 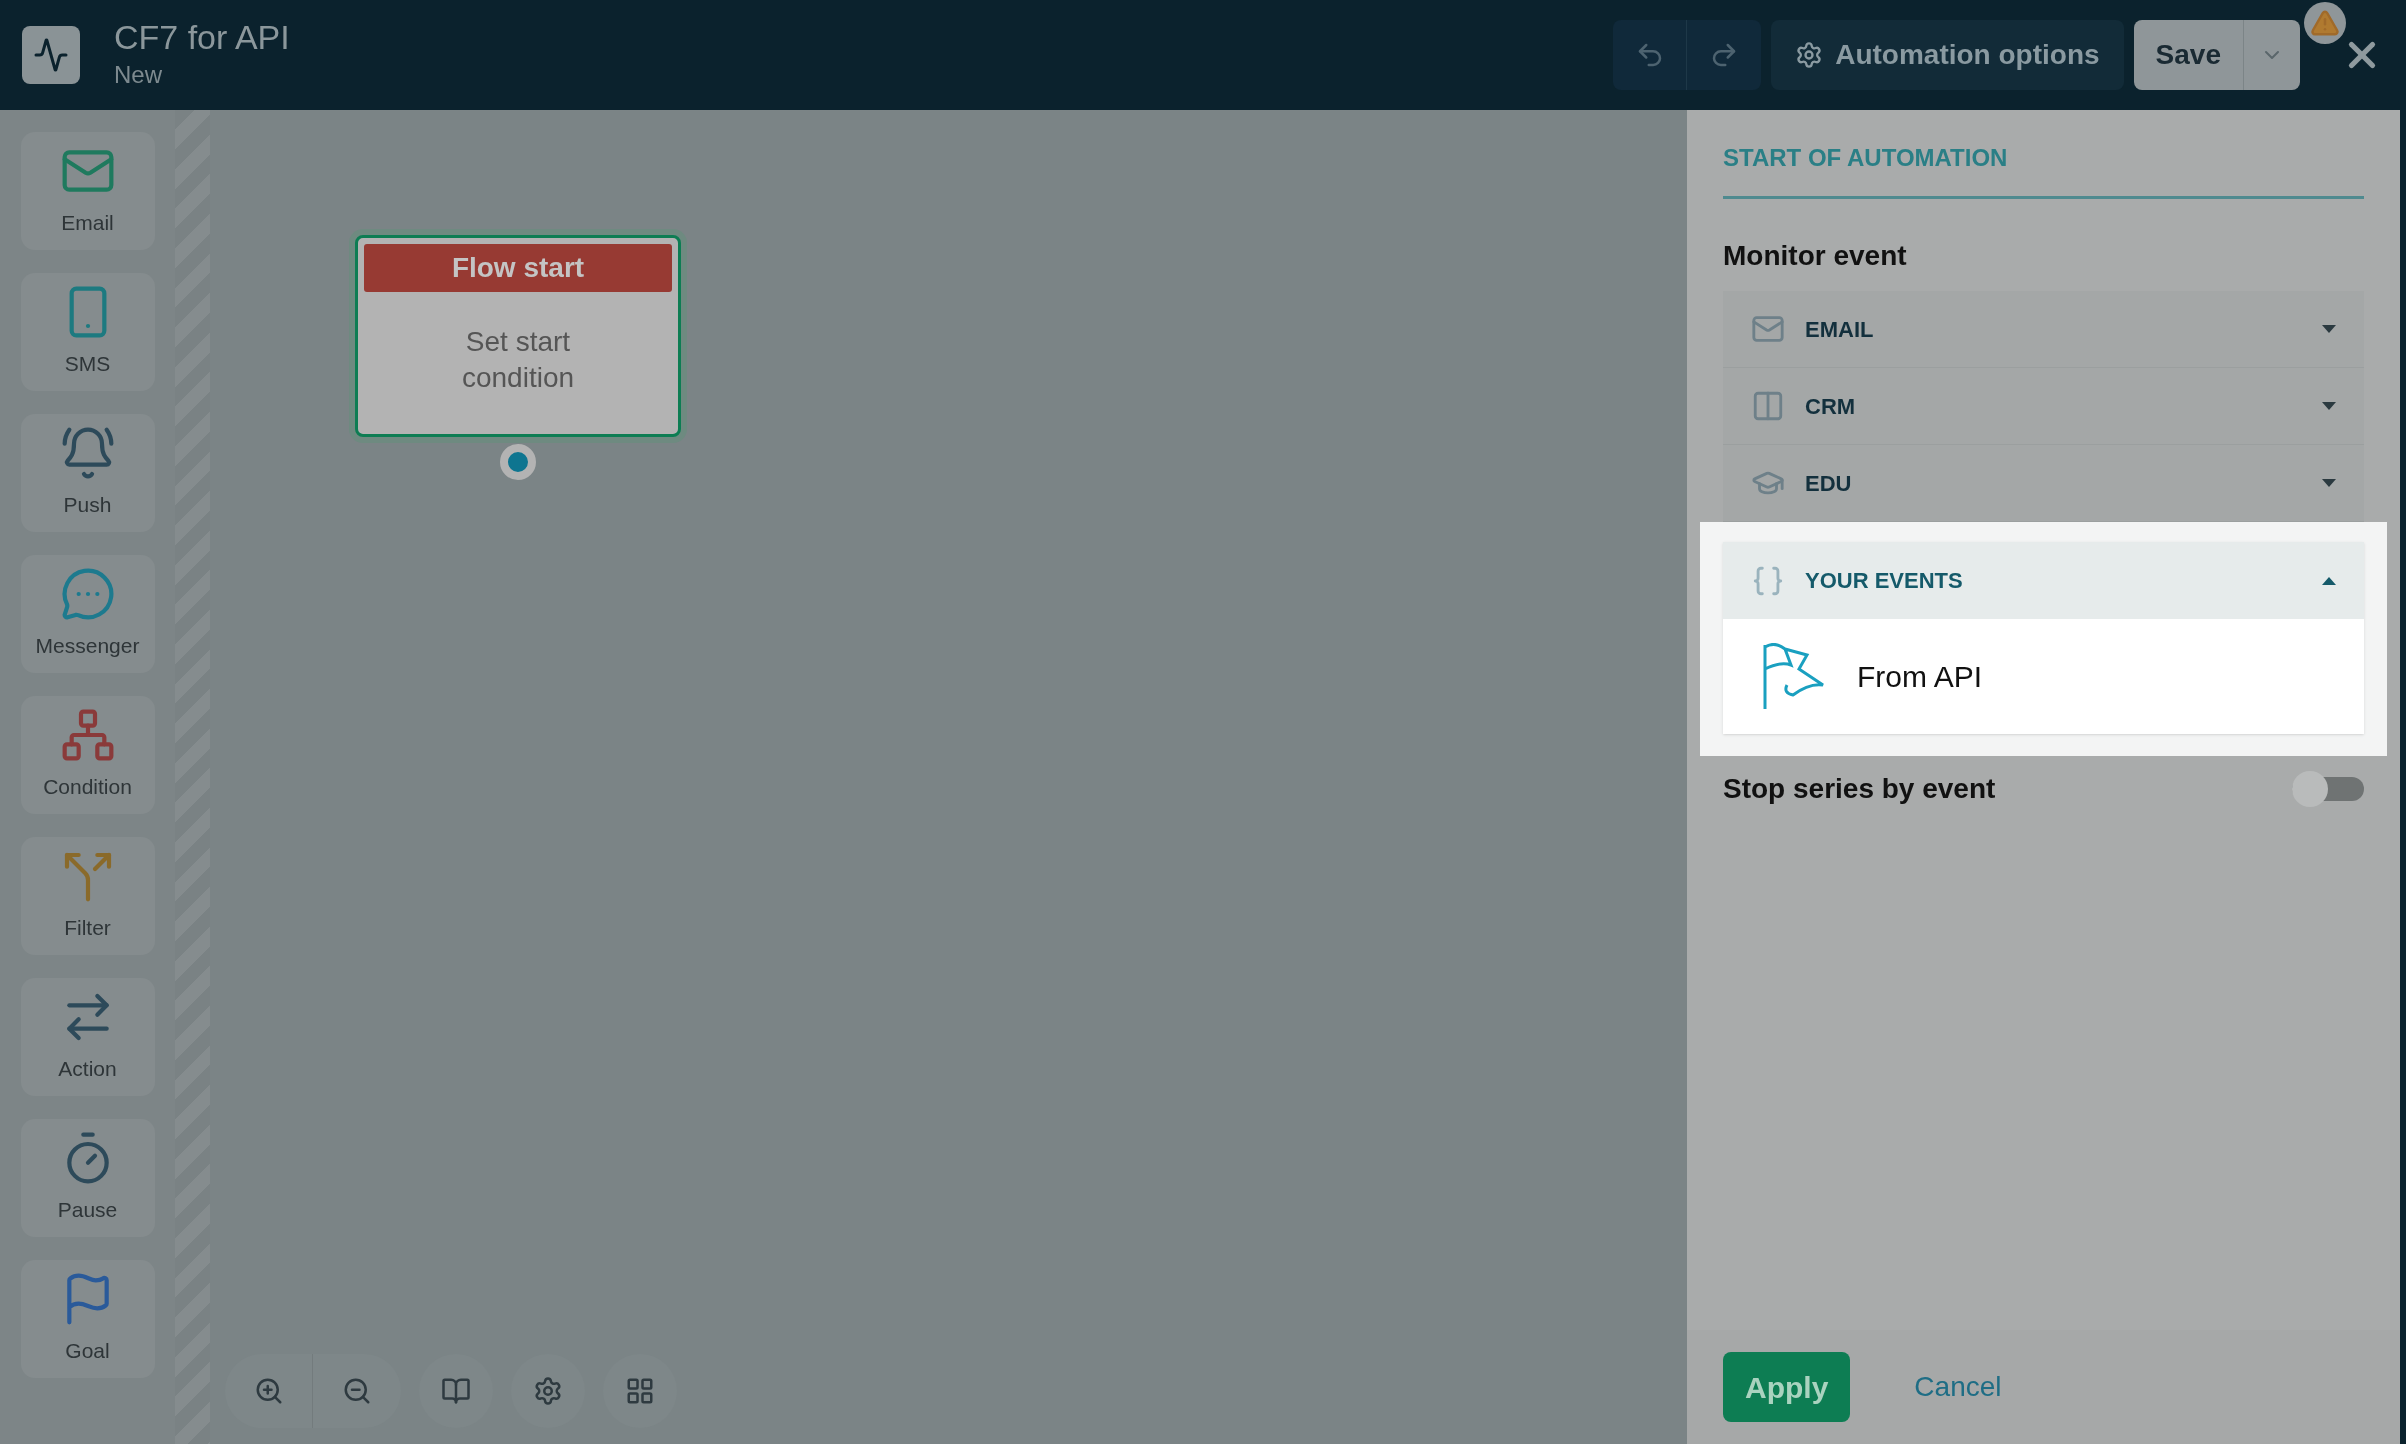 I want to click on palette-label: Action, so click(x=87, y=1069).